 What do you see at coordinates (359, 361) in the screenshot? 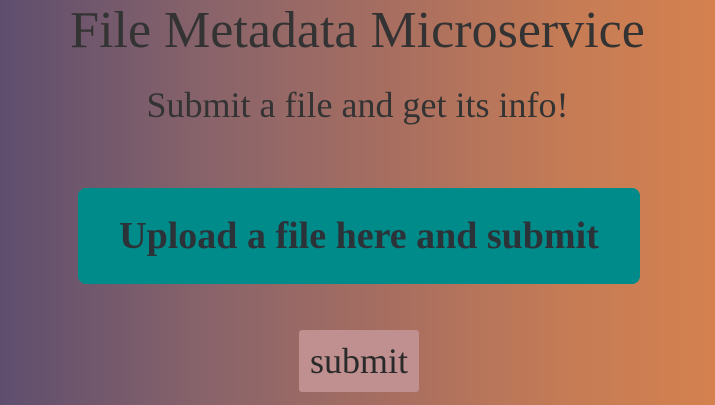
I see `submit-button: submit` at bounding box center [359, 361].